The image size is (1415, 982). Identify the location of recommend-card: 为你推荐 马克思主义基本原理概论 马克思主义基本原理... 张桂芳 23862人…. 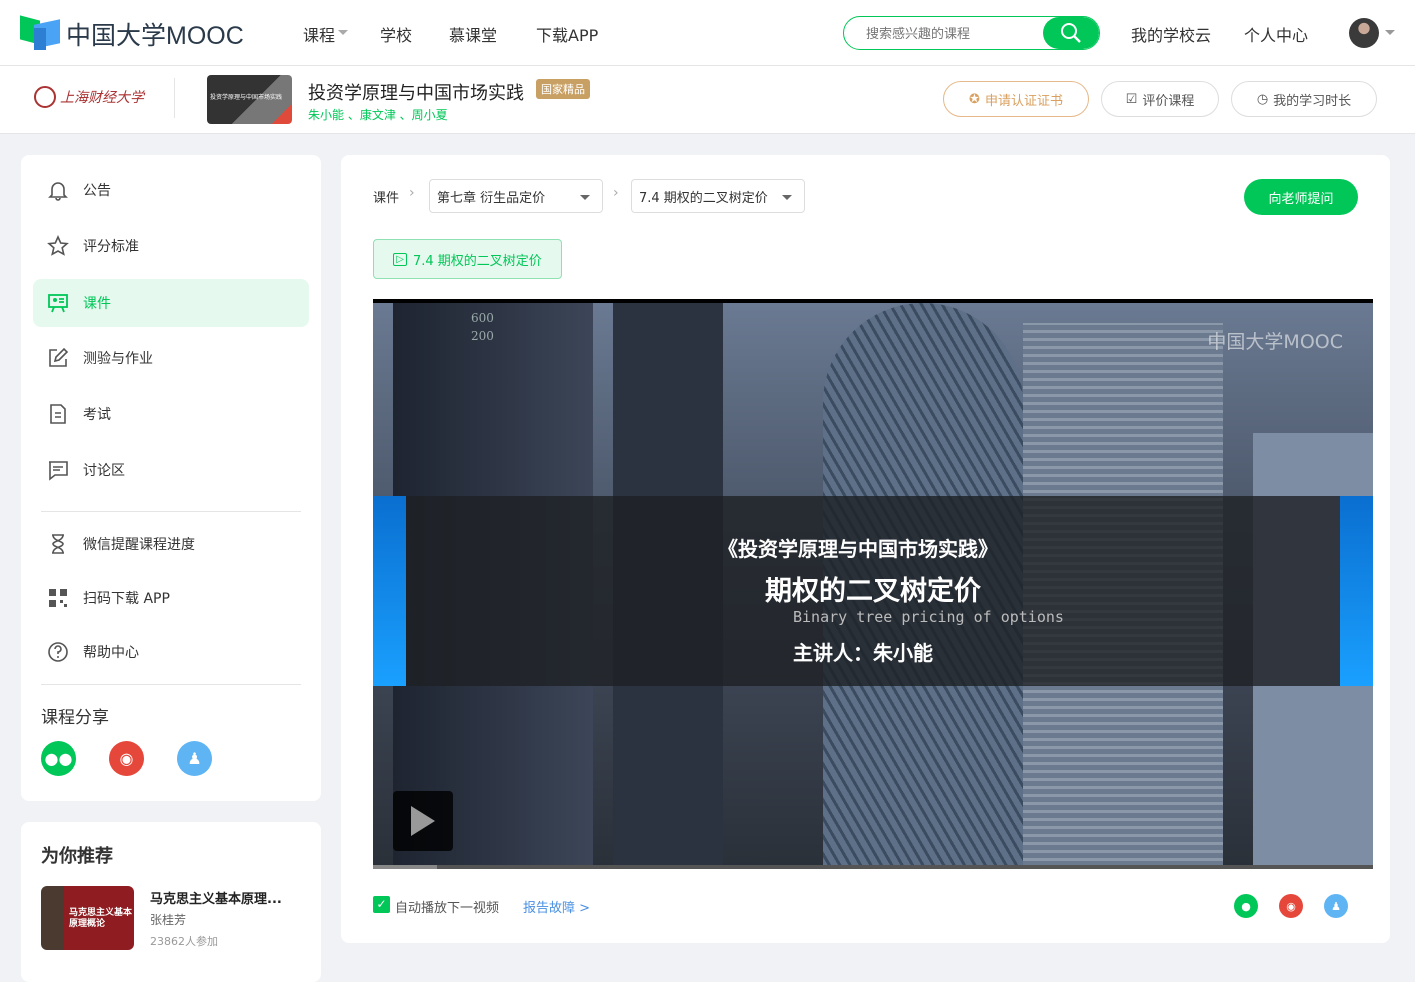
(171, 902).